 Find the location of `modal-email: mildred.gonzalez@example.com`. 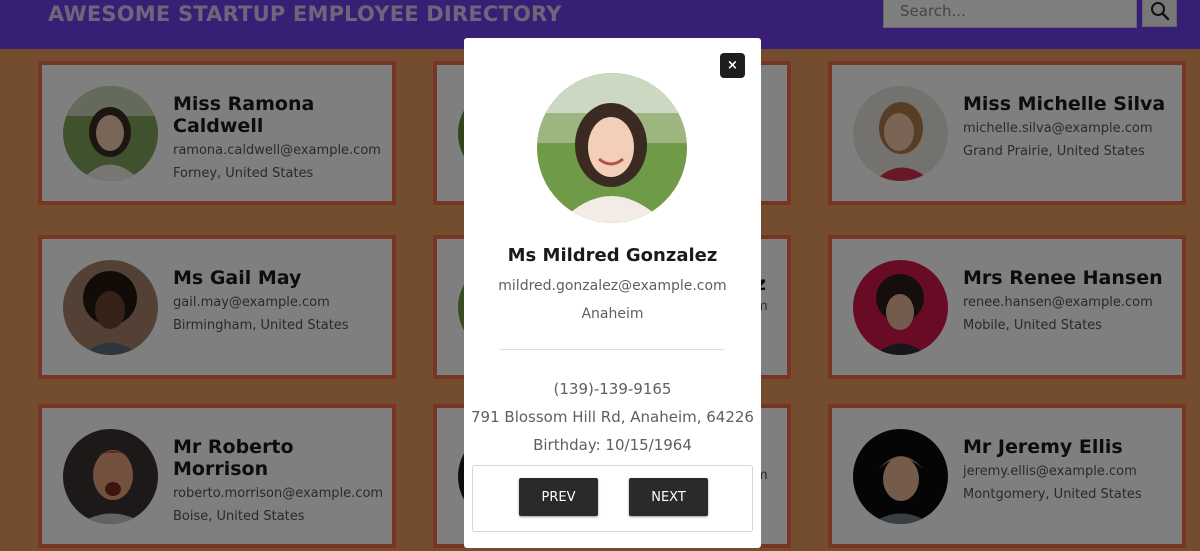

modal-email: mildred.gonzalez@example.com is located at coordinates (612, 286).